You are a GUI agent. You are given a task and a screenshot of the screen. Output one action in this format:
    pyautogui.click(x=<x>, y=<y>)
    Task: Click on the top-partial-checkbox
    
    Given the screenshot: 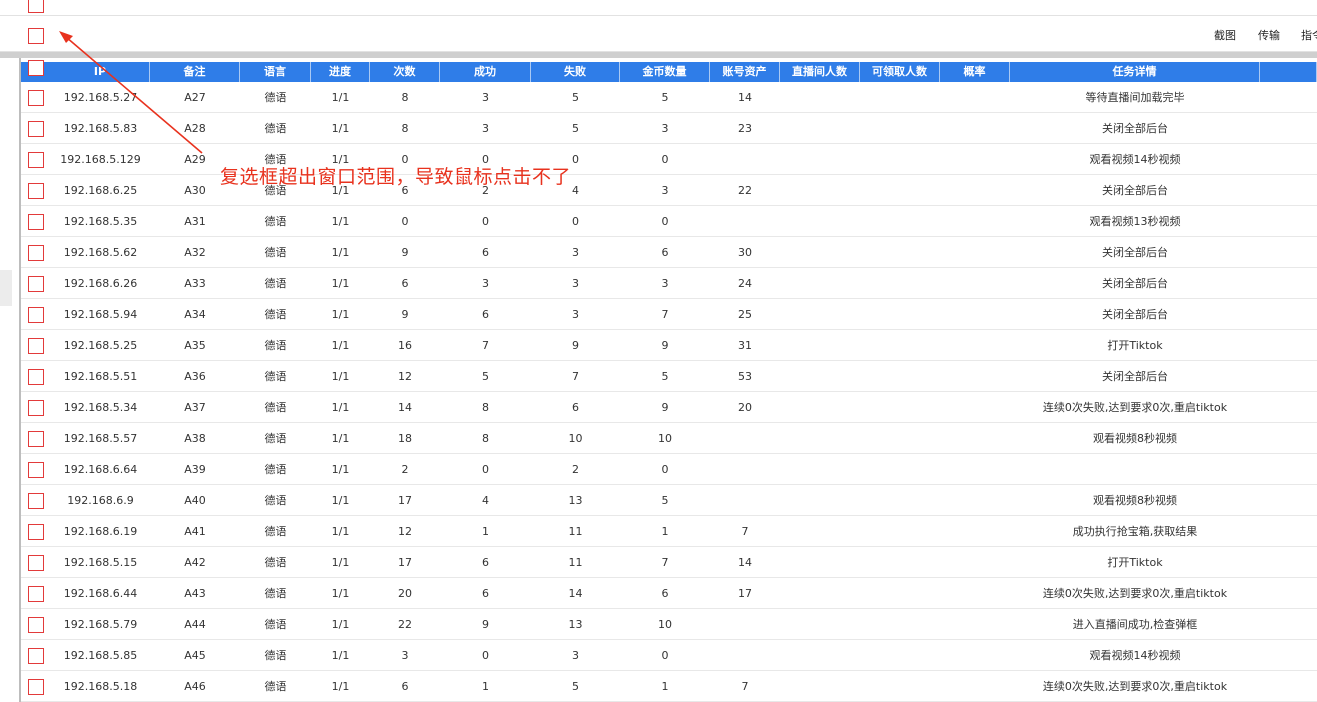 What is the action you would take?
    pyautogui.click(x=36, y=6)
    